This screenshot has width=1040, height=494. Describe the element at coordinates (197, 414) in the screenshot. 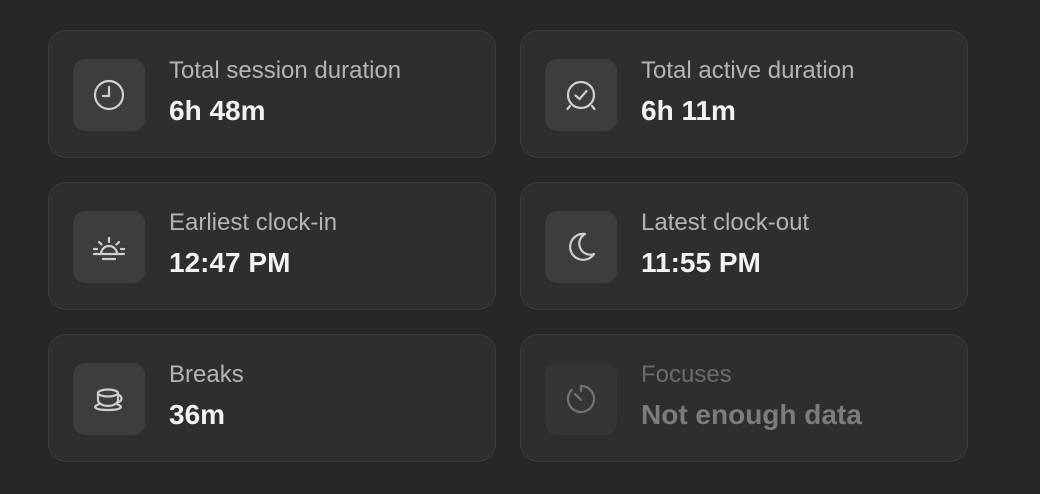

I see `stat-value: 36m` at that location.